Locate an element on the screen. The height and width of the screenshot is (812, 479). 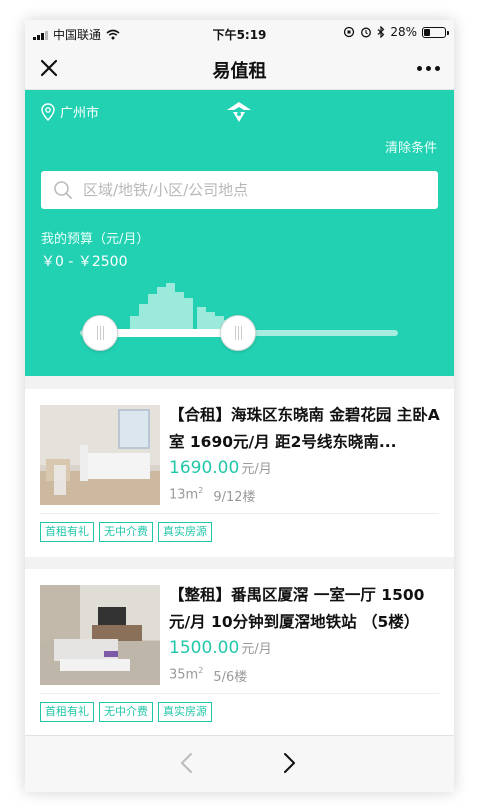
alarm-icon is located at coordinates (366, 32).